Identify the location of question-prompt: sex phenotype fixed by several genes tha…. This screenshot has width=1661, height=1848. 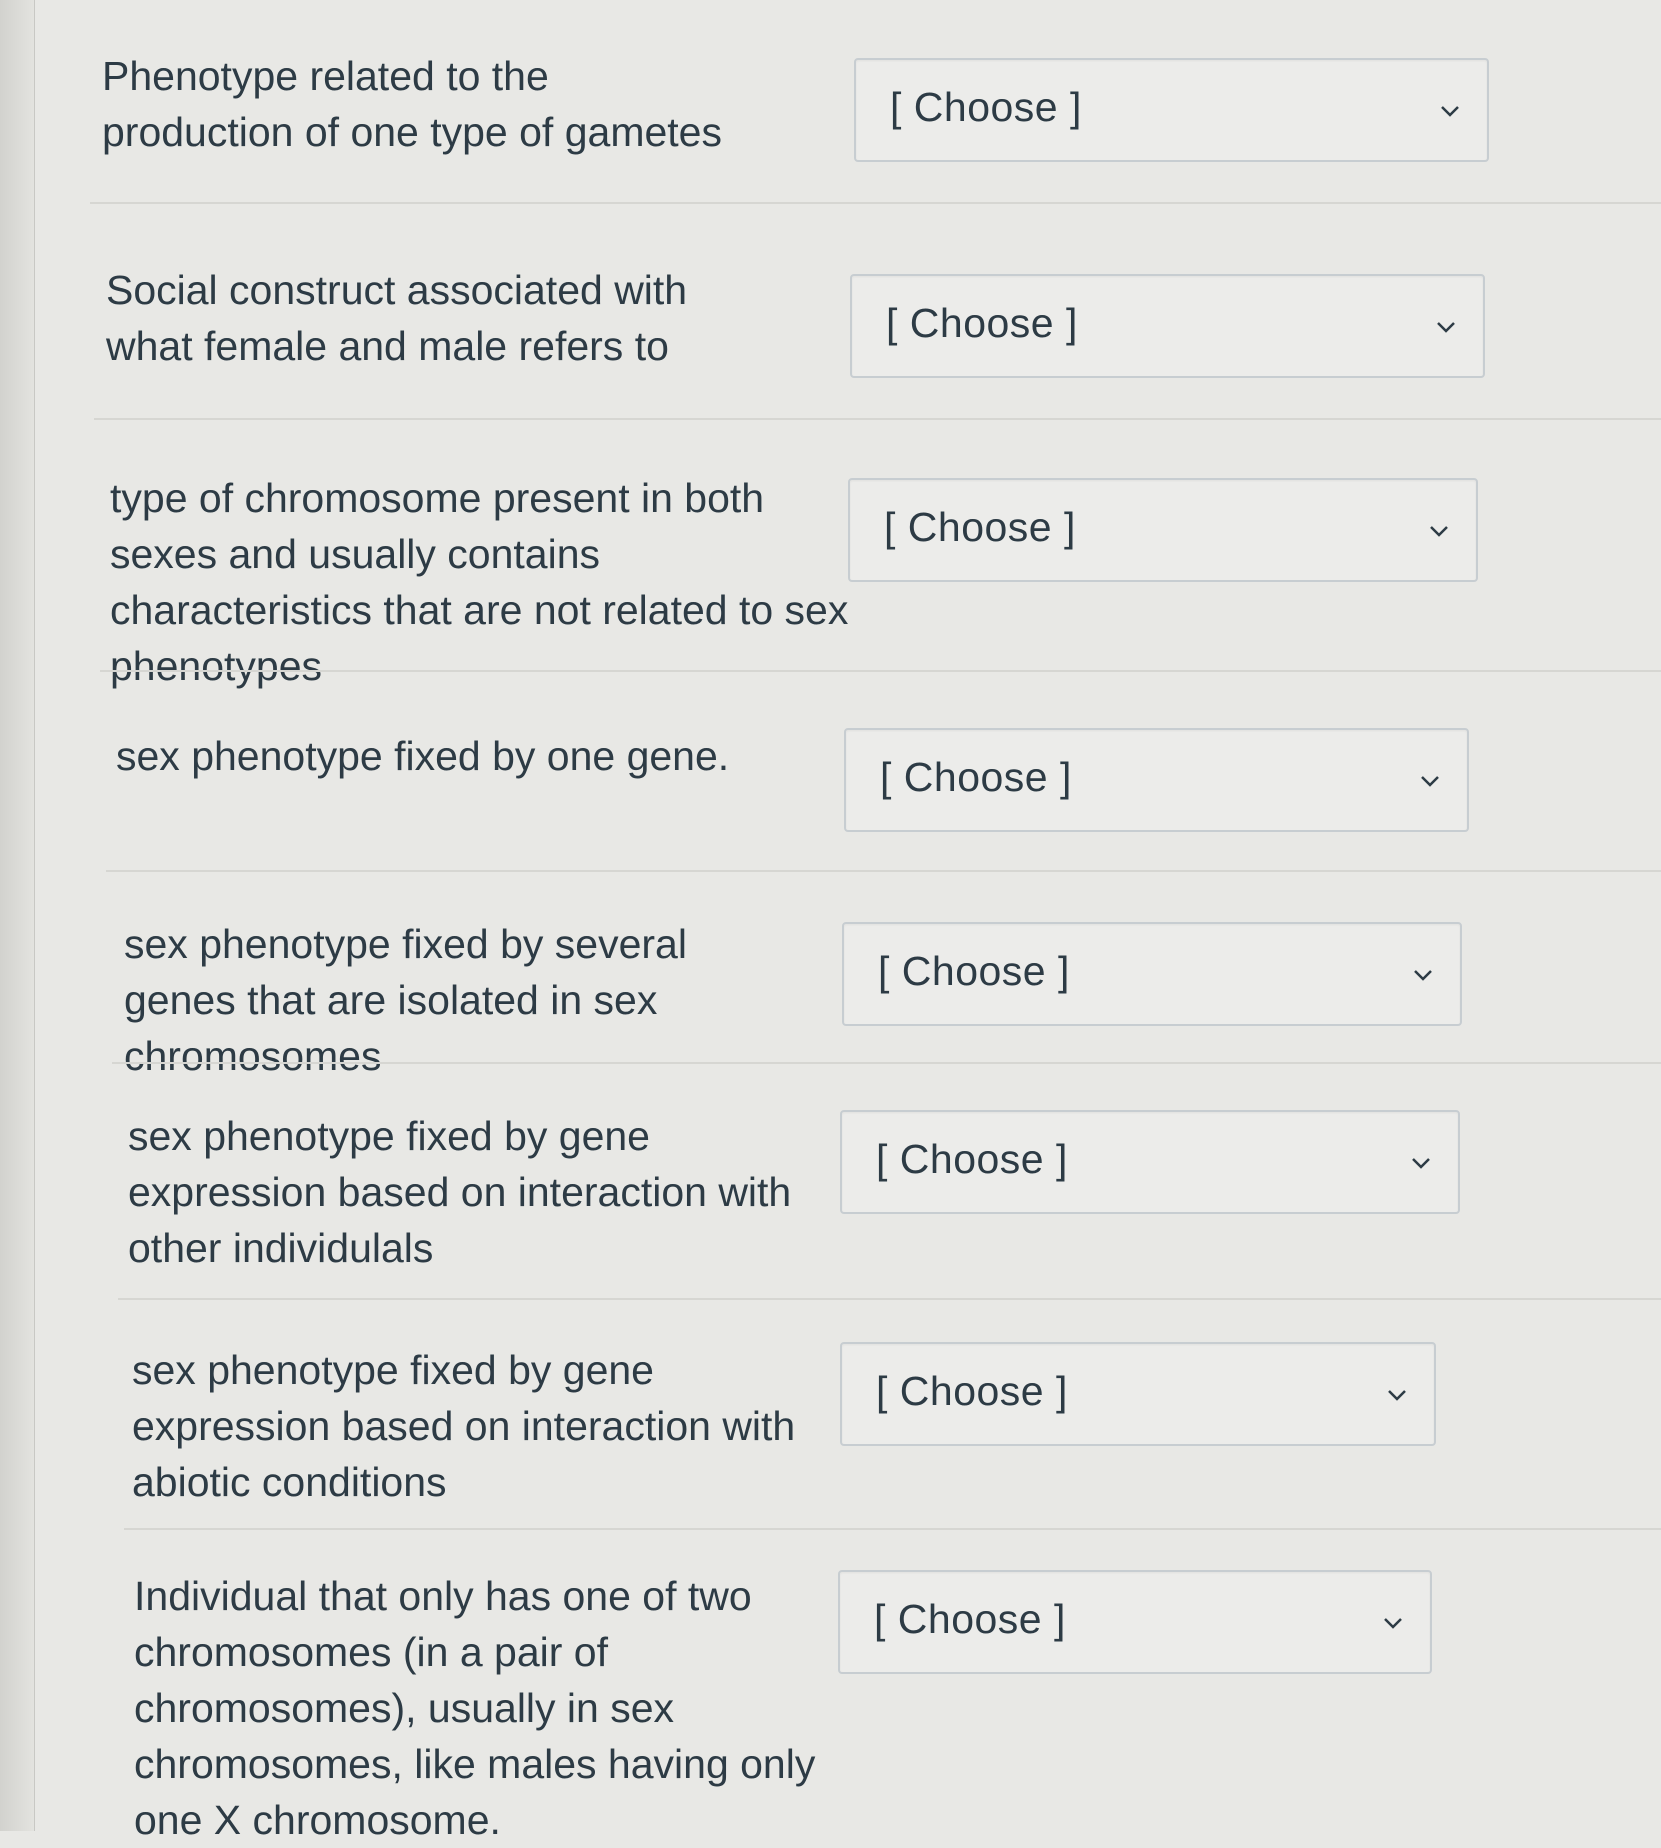
(405, 1000).